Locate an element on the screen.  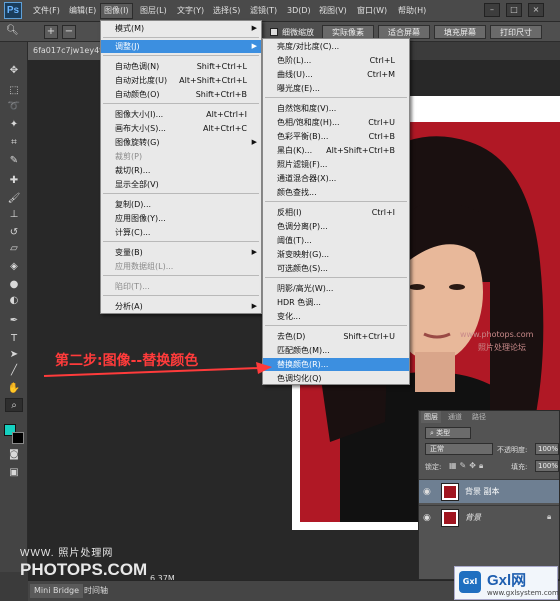
lasso-tool-icon: ➰ is located at coordinates (14, 107).